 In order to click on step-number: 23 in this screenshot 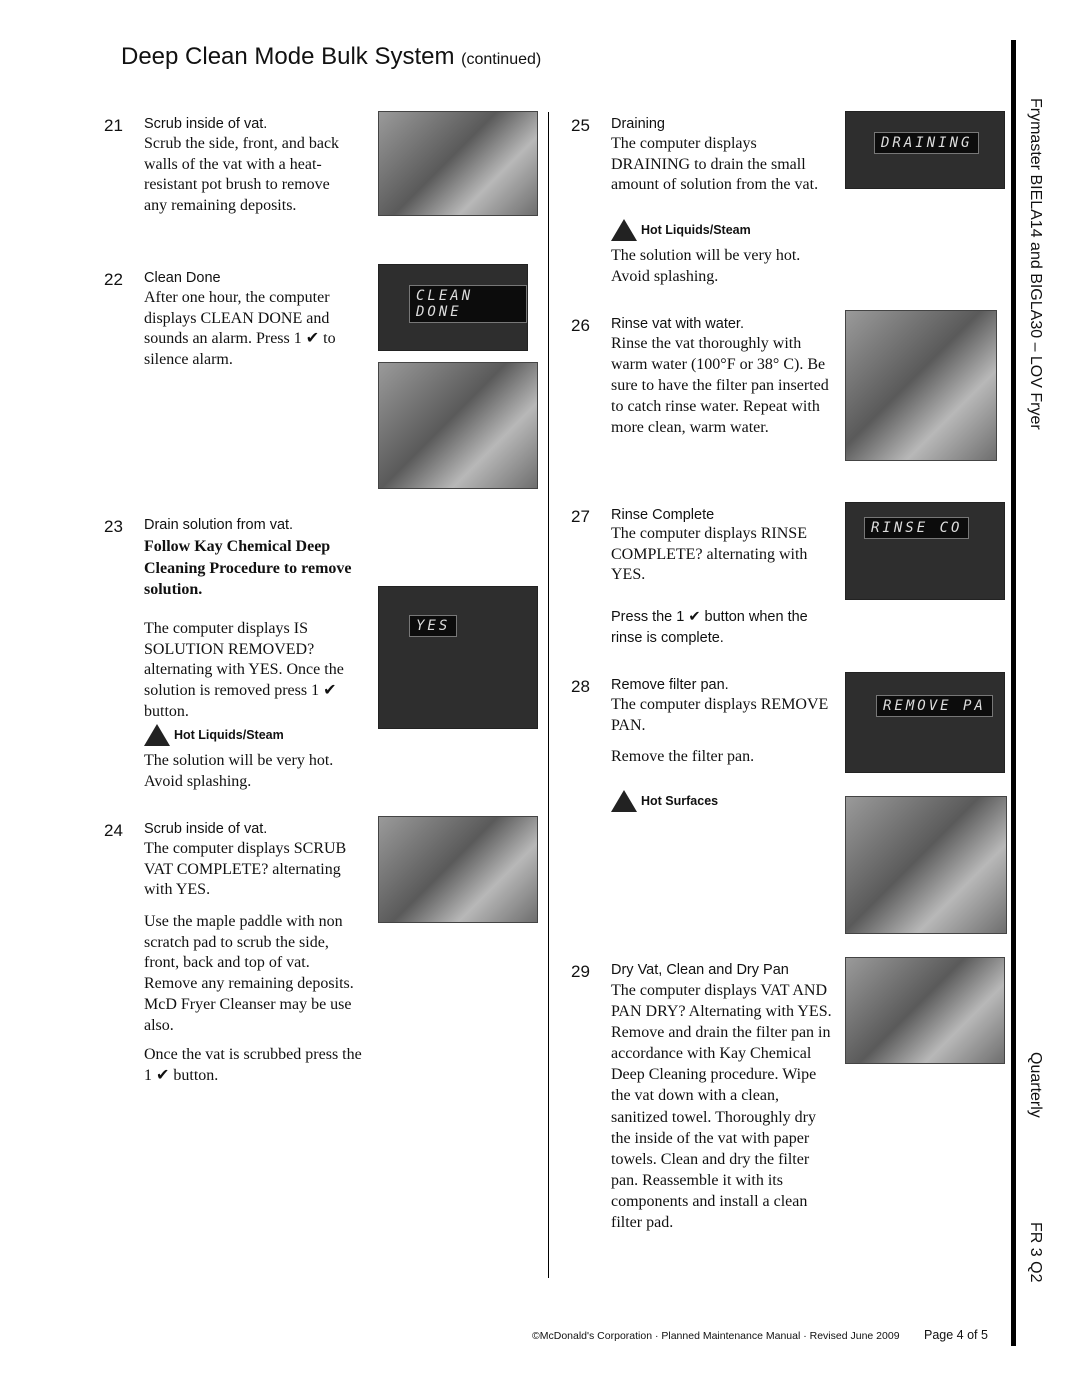, I will do `click(113, 526)`.